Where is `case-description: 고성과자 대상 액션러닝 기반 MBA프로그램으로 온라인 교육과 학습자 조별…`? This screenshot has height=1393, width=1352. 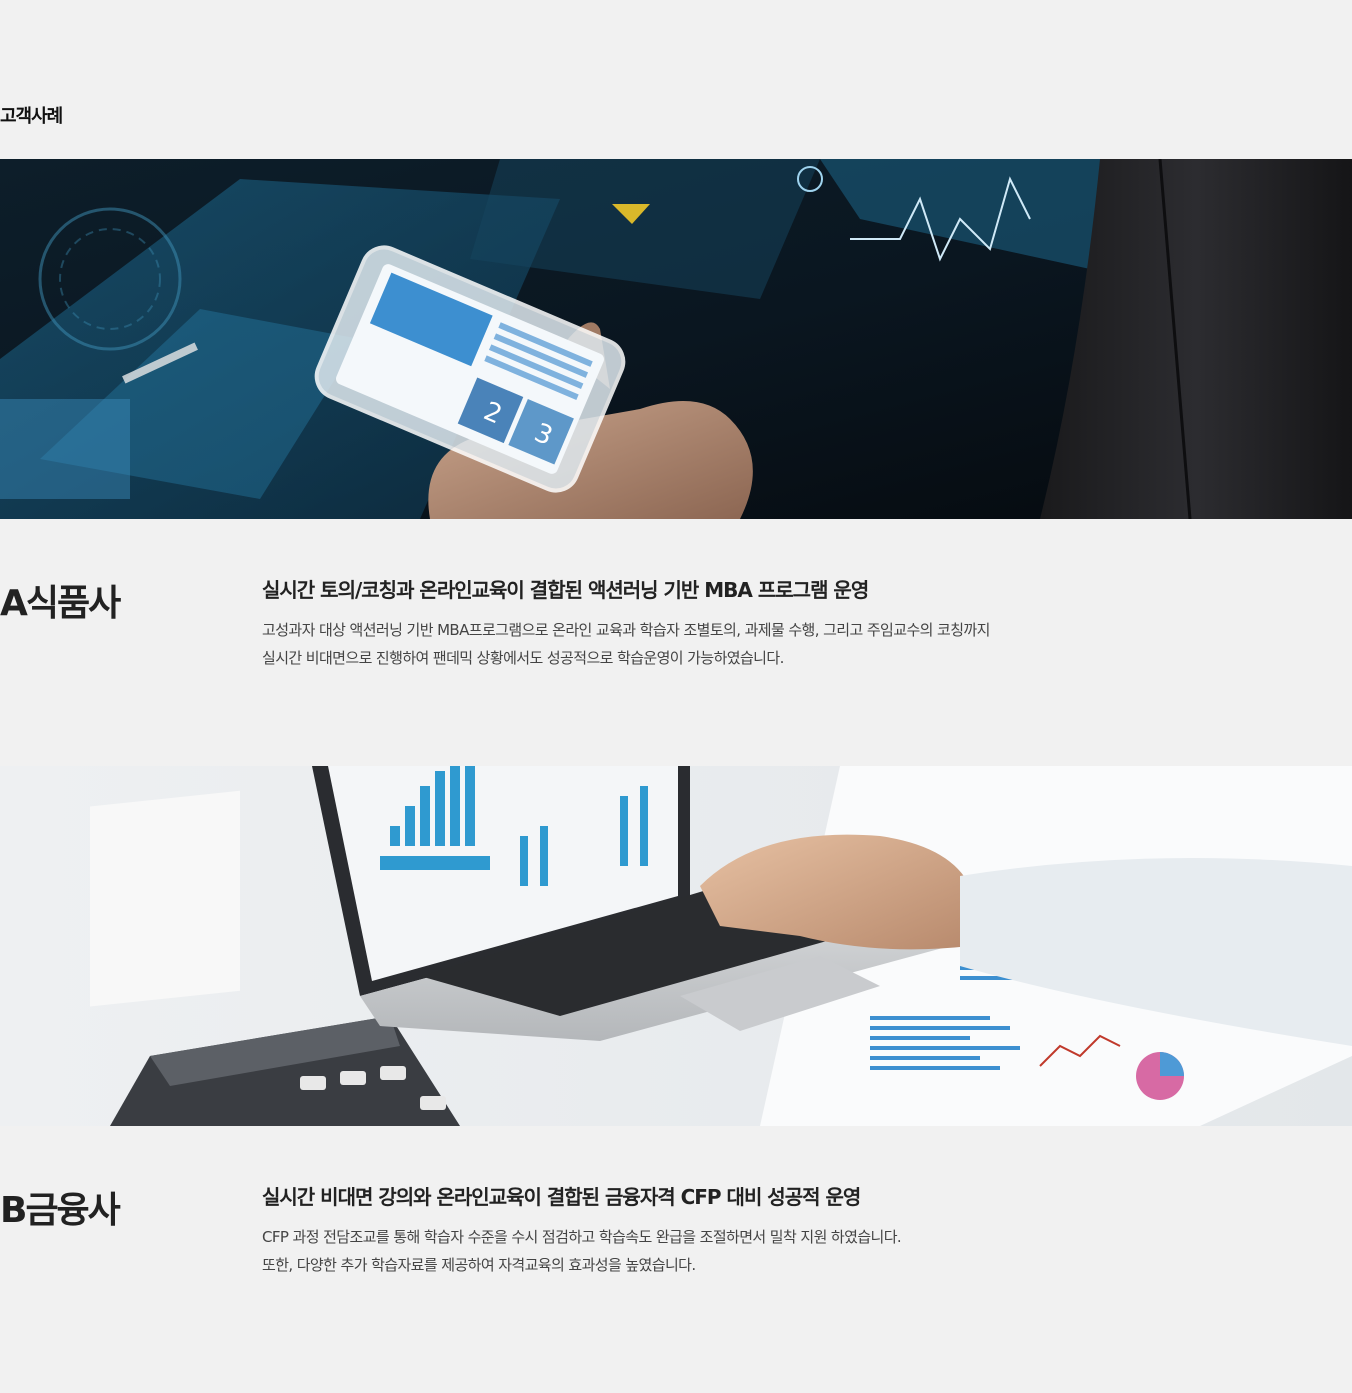 case-description: 고성과자 대상 액션러닝 기반 MBA프로그램으로 온라인 교육과 학습자 조별… is located at coordinates (626, 644).